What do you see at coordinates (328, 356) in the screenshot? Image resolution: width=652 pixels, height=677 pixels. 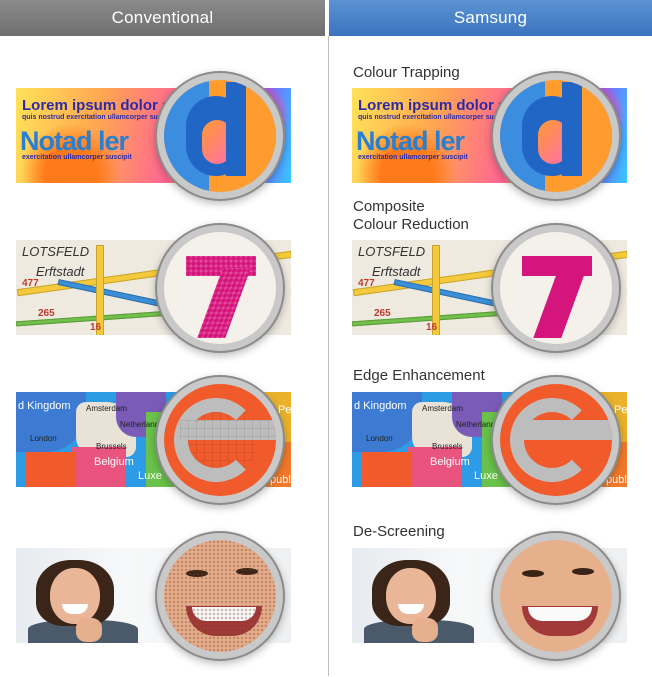 I see `column-divider` at bounding box center [328, 356].